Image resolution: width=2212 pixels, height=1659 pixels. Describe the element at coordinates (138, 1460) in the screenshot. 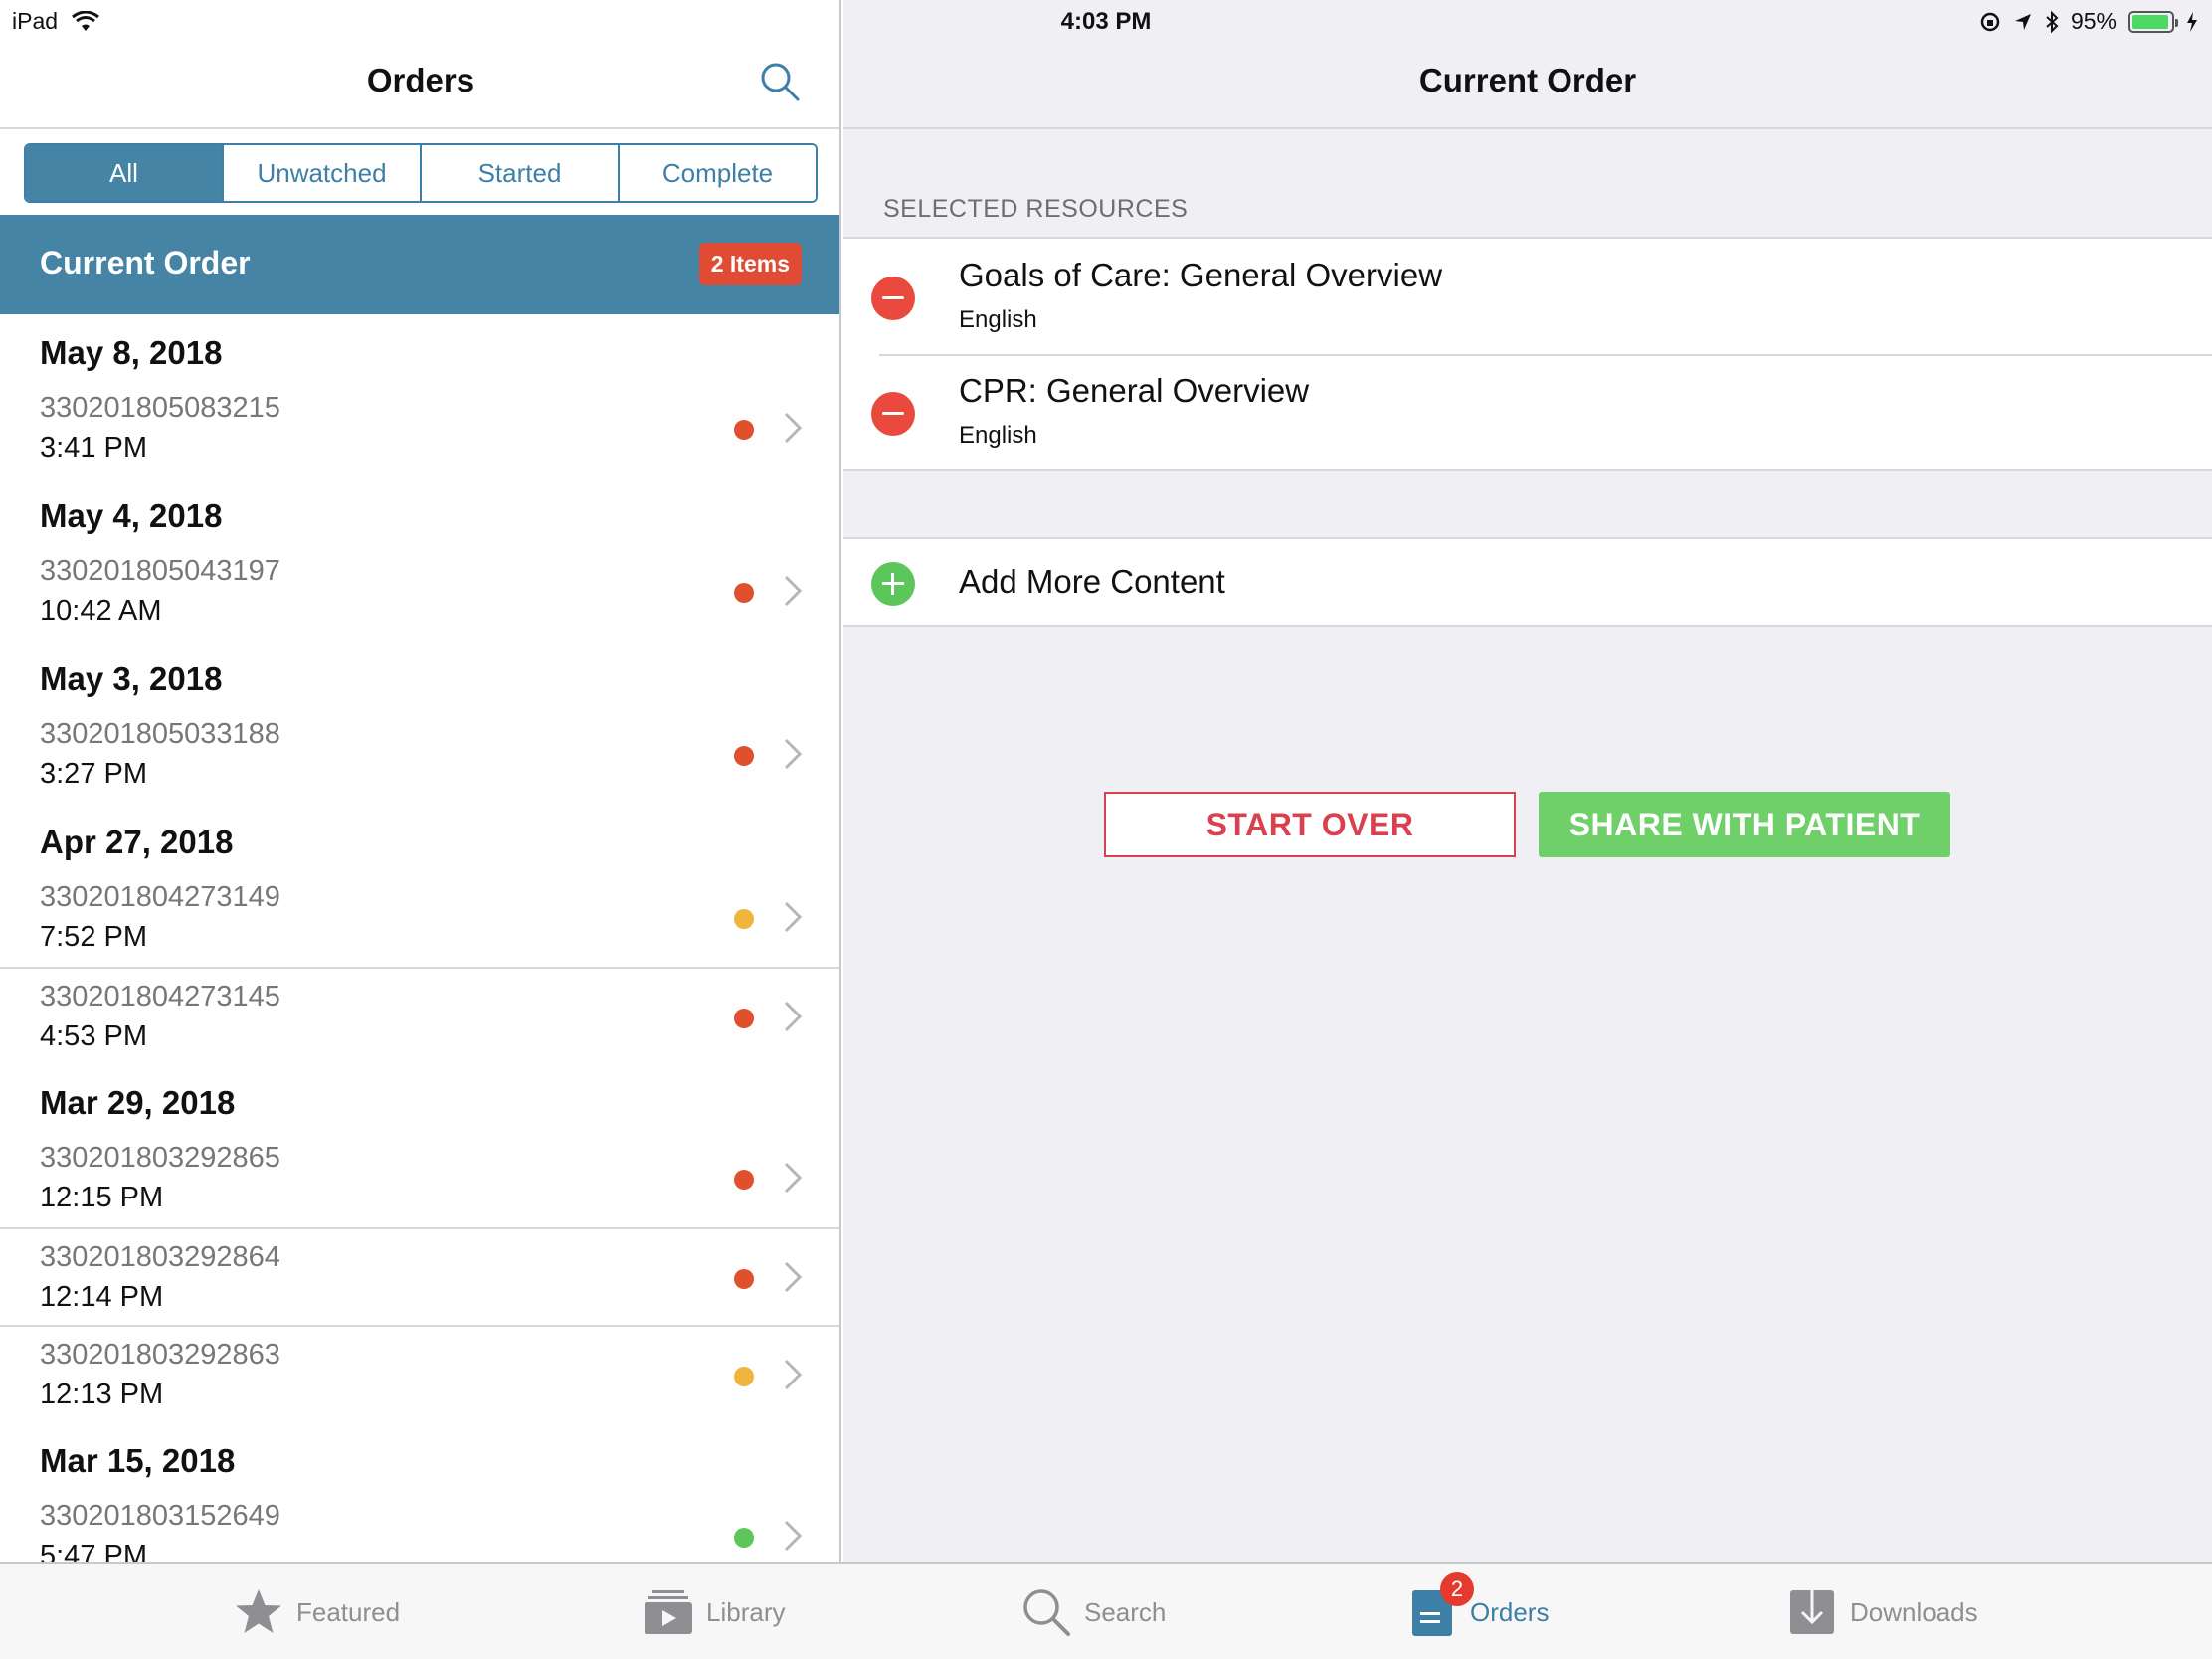

I see `date-header: Mar 15, 2018` at that location.